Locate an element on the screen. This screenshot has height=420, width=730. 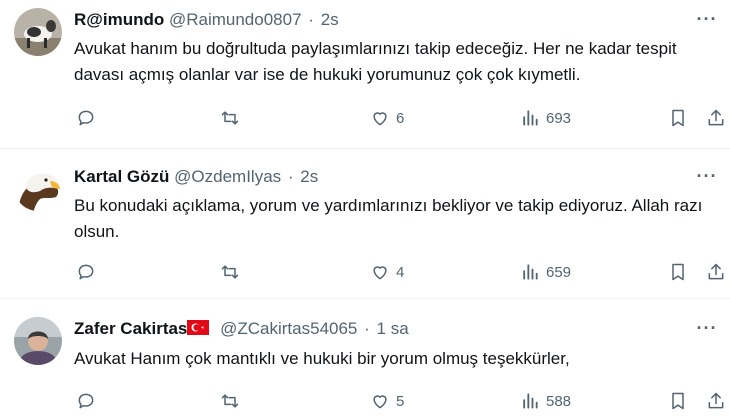
like-button: 5 is located at coordinates (387, 401).